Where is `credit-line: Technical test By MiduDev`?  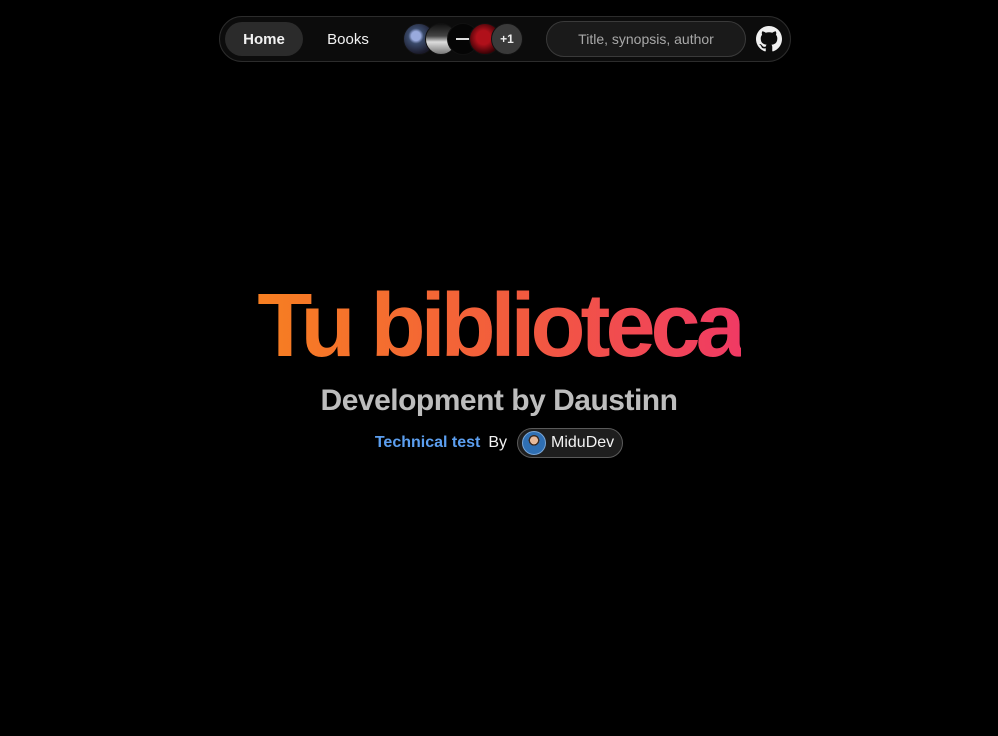 credit-line: Technical test By MiduDev is located at coordinates (499, 443).